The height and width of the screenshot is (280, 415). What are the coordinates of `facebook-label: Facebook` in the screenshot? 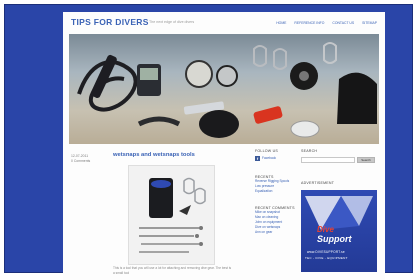 It's located at (269, 158).